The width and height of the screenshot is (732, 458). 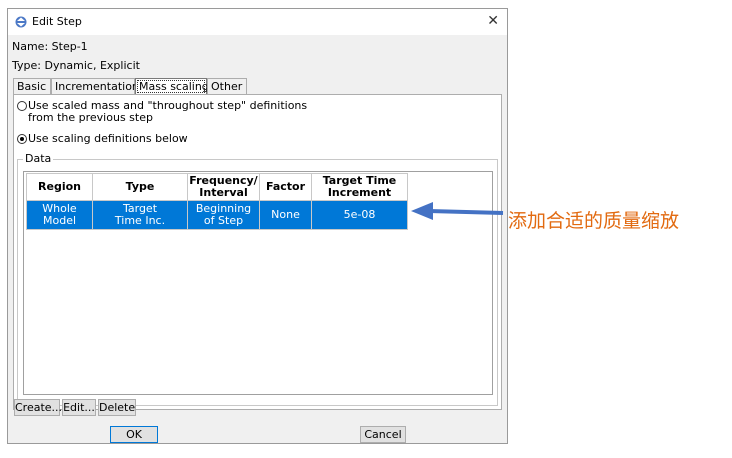 I want to click on column-header-type: Type, so click(x=140, y=187).